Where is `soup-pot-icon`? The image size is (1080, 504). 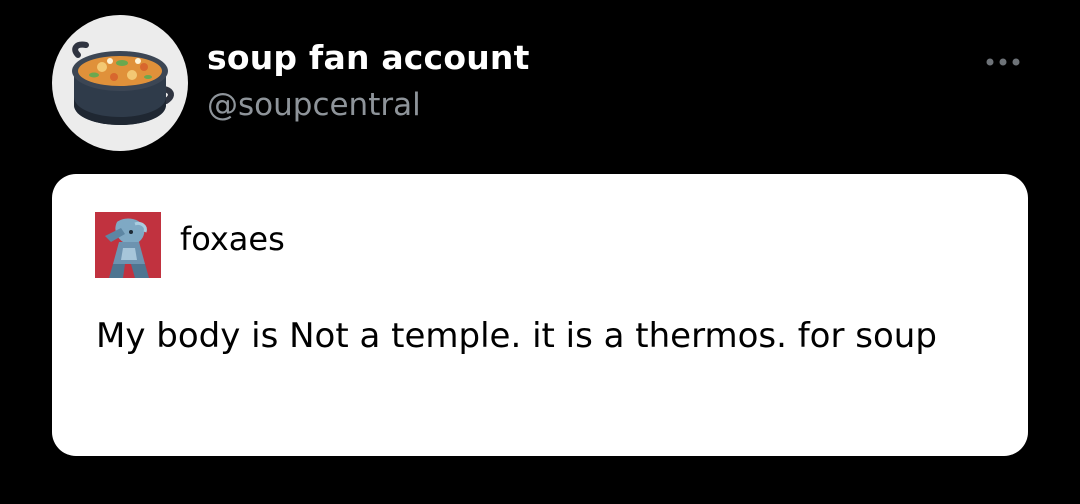 soup-pot-icon is located at coordinates (123, 83).